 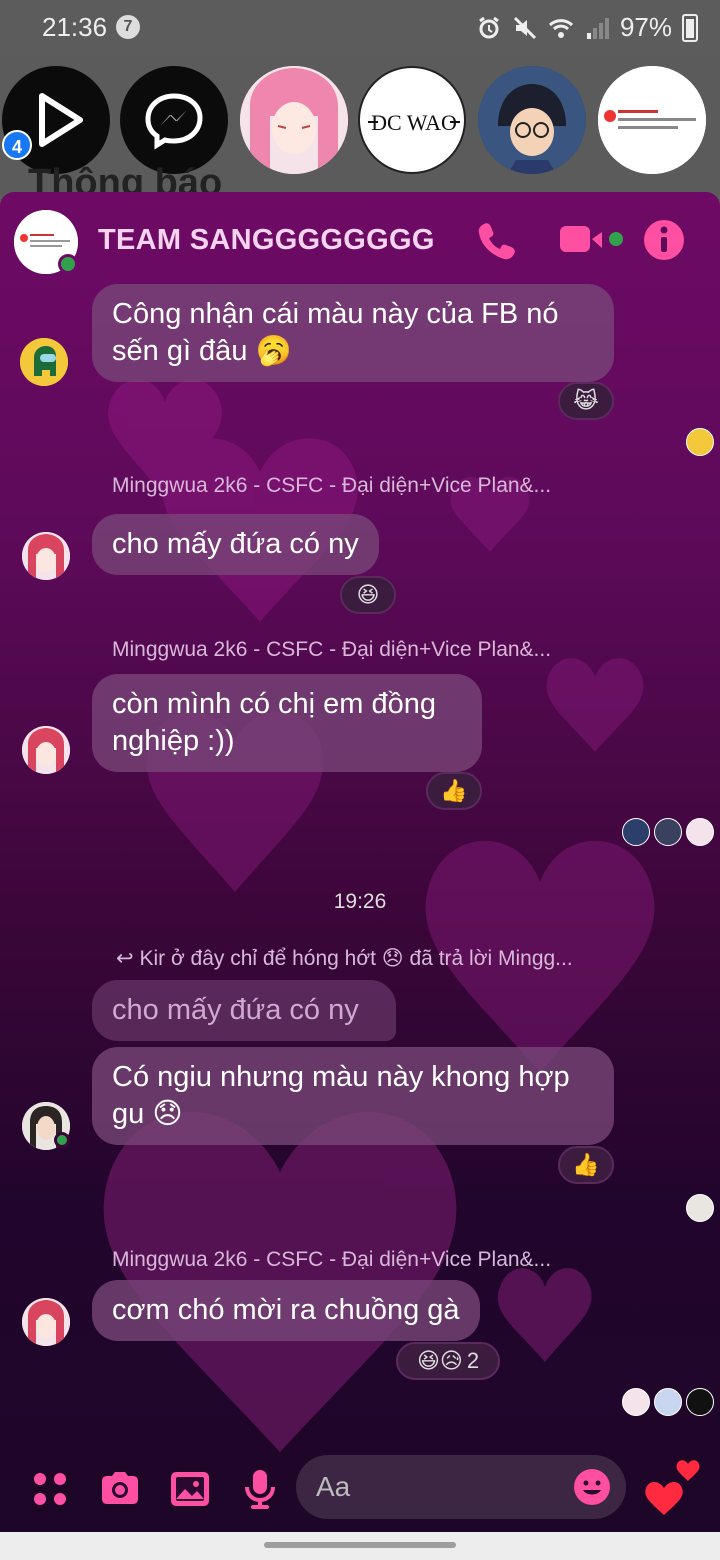 What do you see at coordinates (147, 1114) in the screenshot?
I see `message-text-line: gu 😞` at bounding box center [147, 1114].